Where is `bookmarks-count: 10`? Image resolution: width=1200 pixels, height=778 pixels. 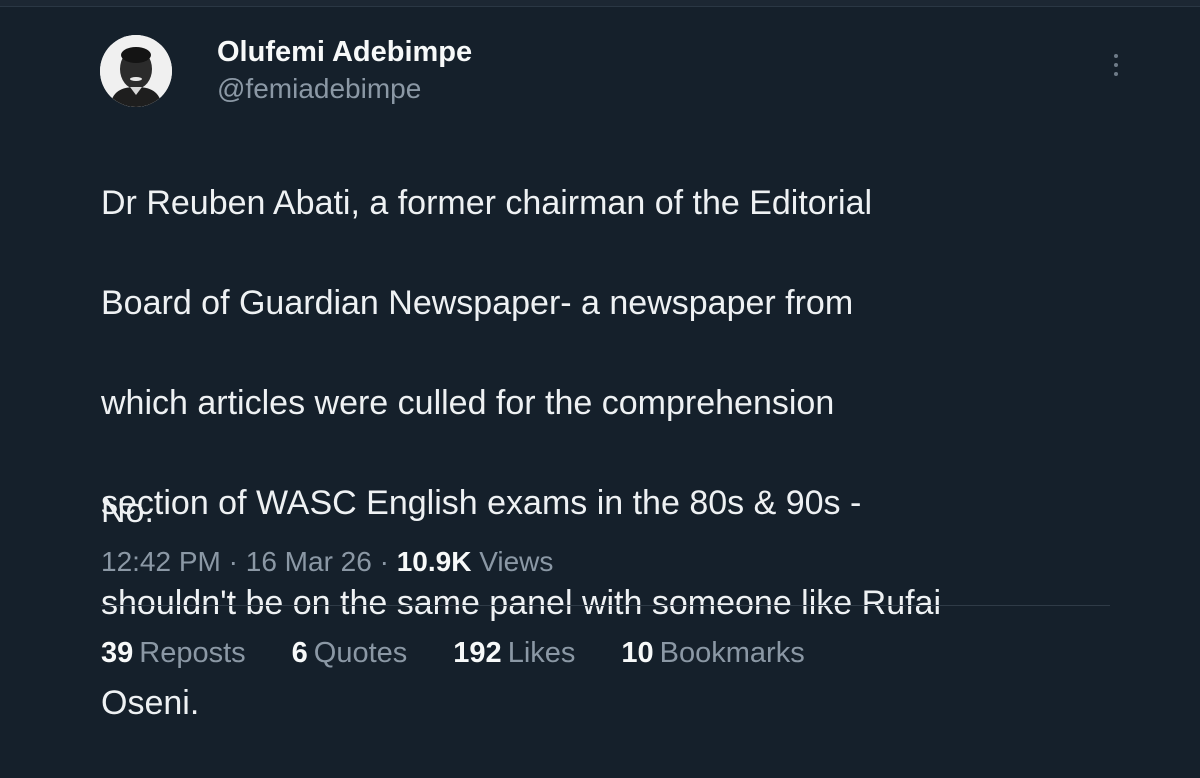 bookmarks-count: 10 is located at coordinates (637, 653).